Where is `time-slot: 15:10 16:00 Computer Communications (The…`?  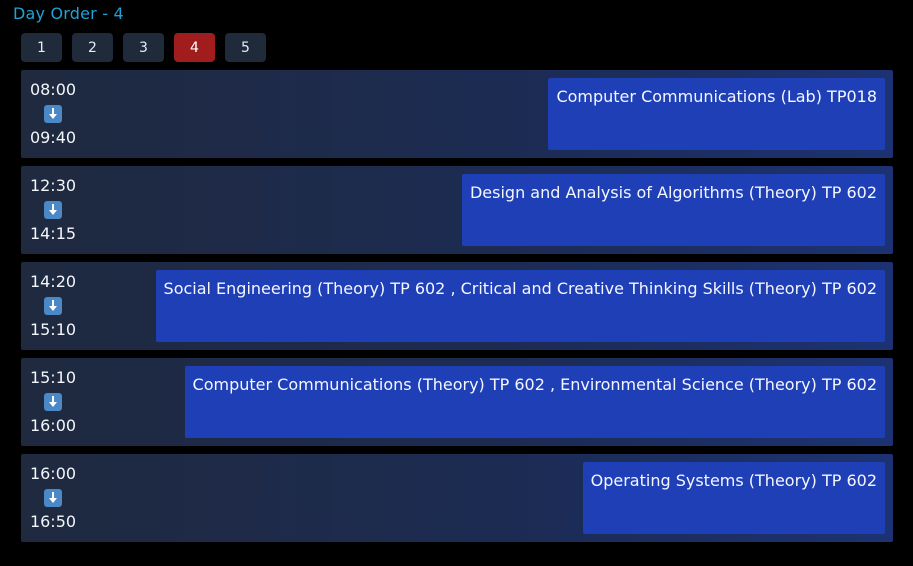 time-slot: 15:10 16:00 Computer Communications (The… is located at coordinates (457, 402).